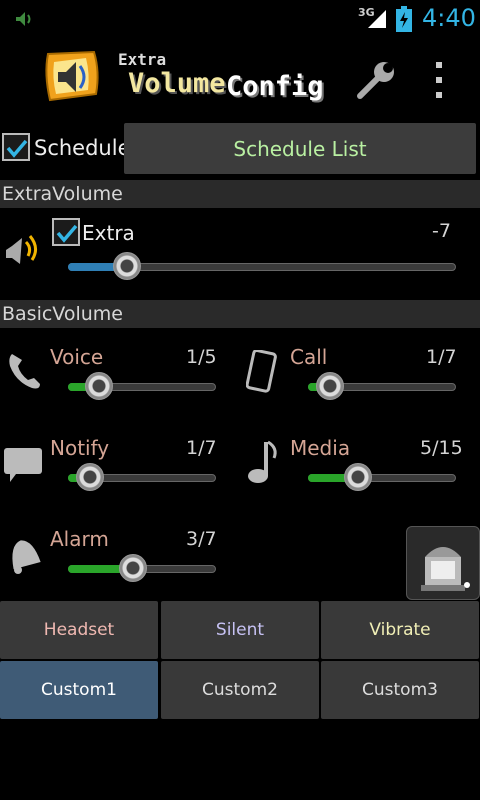 Image resolution: width=480 pixels, height=800 pixels. What do you see at coordinates (262, 267) in the screenshot?
I see `extra-slider` at bounding box center [262, 267].